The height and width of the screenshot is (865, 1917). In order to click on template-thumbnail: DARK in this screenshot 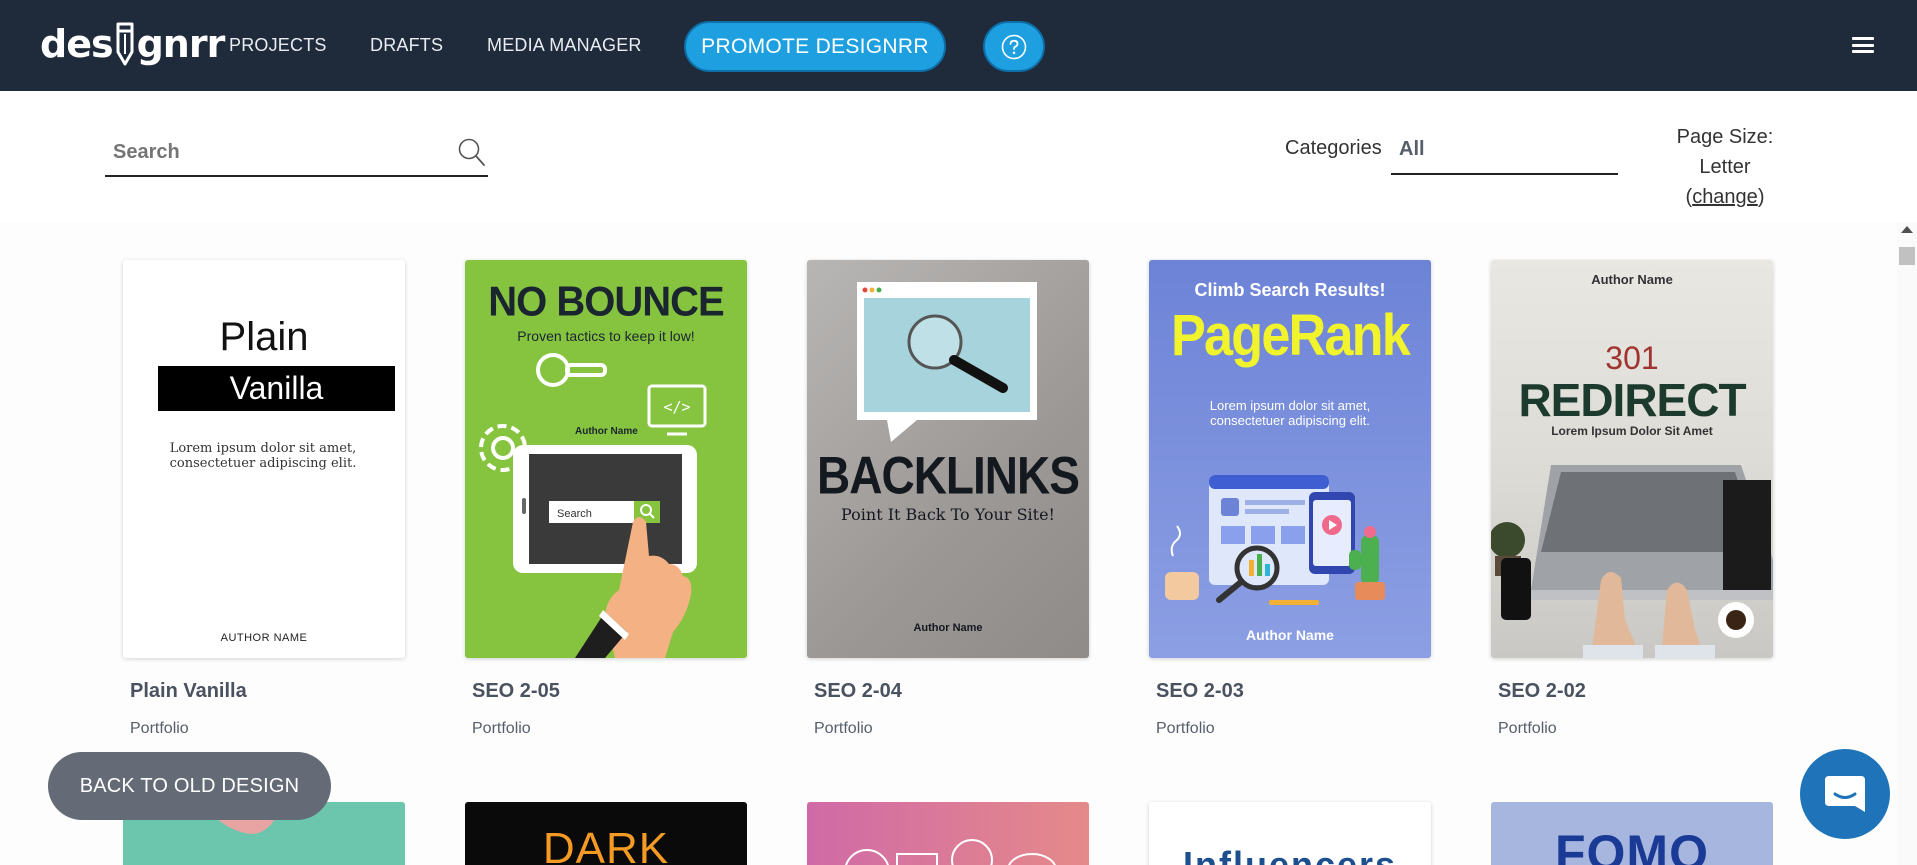, I will do `click(606, 833)`.